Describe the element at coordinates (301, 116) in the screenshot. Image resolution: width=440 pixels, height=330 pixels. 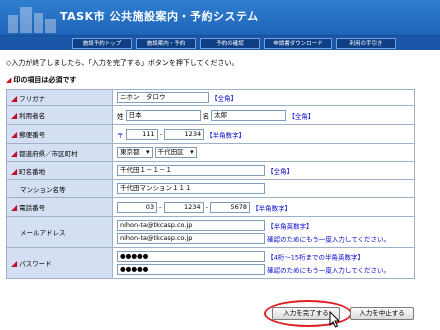
I see `name-hint: 【全角】` at that location.